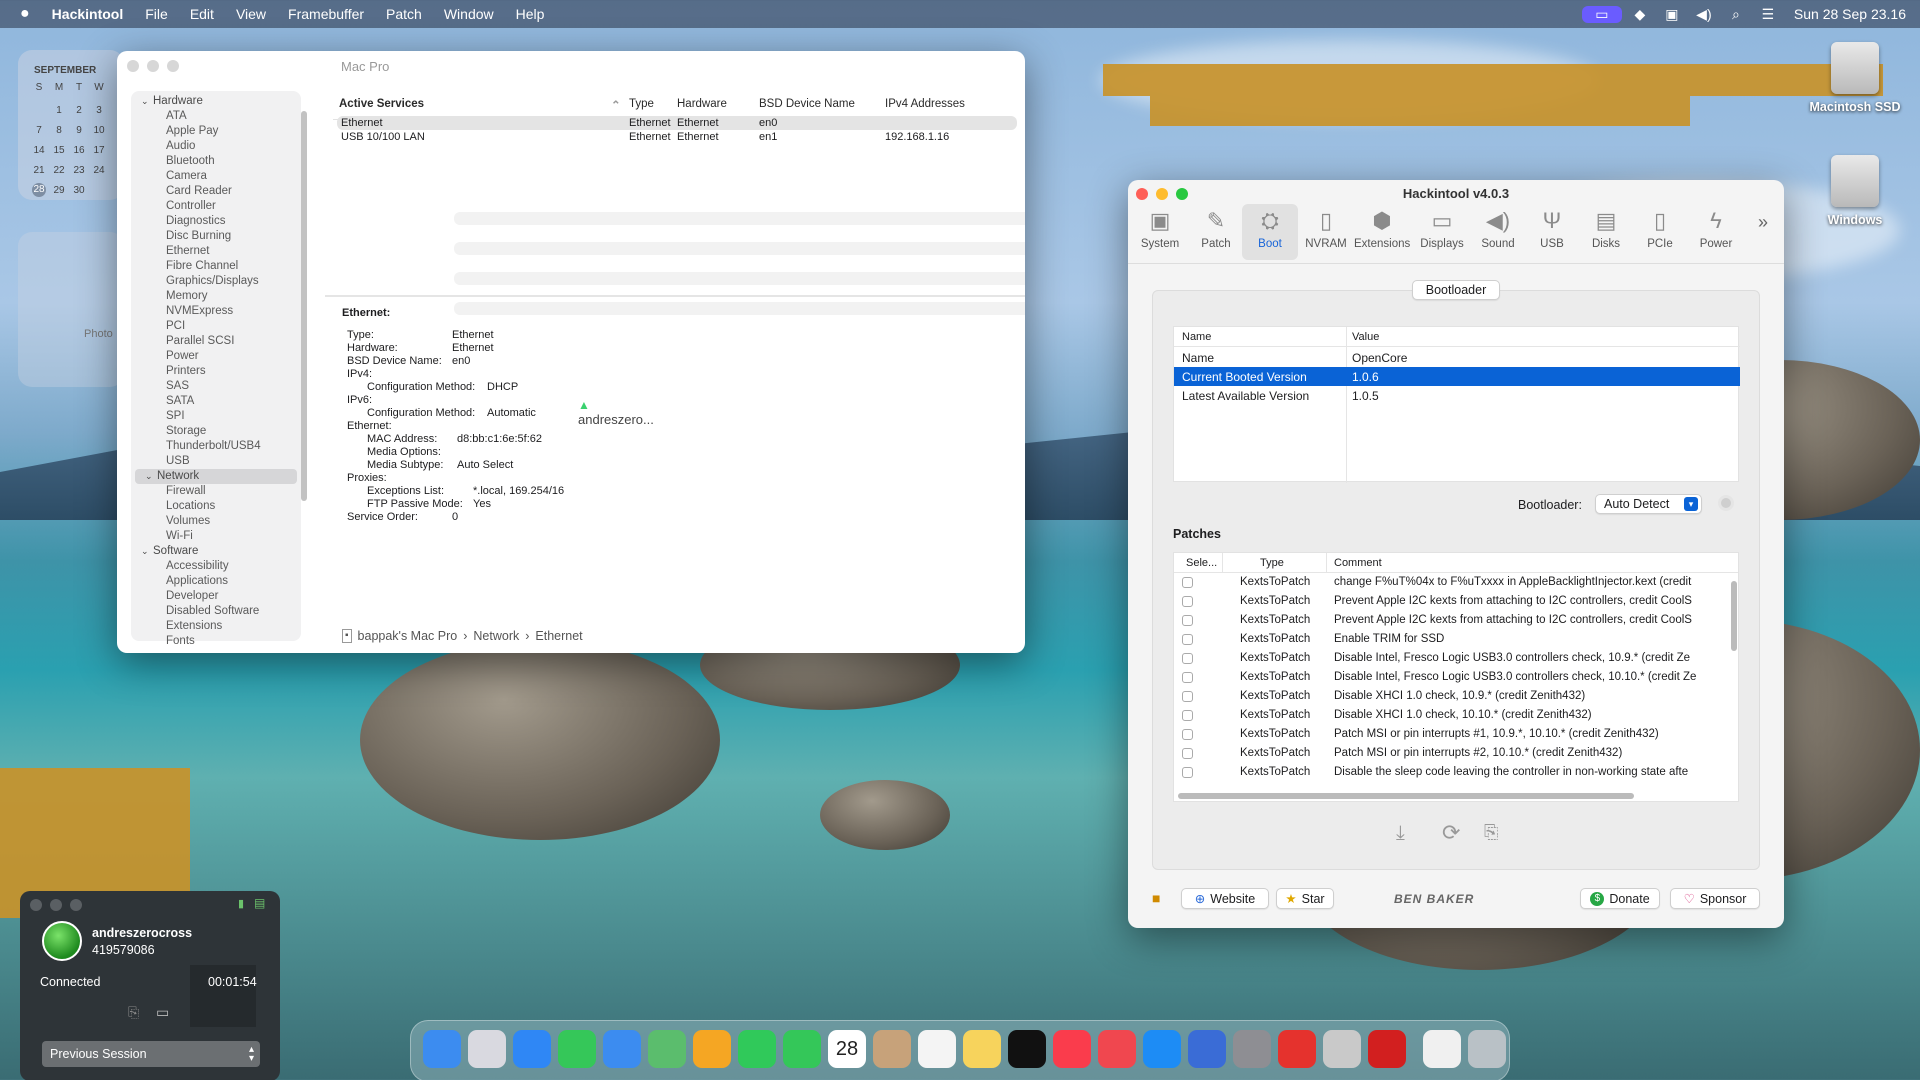 The width and height of the screenshot is (1920, 1080). I want to click on dock-app-store-icon, so click(1162, 1049).